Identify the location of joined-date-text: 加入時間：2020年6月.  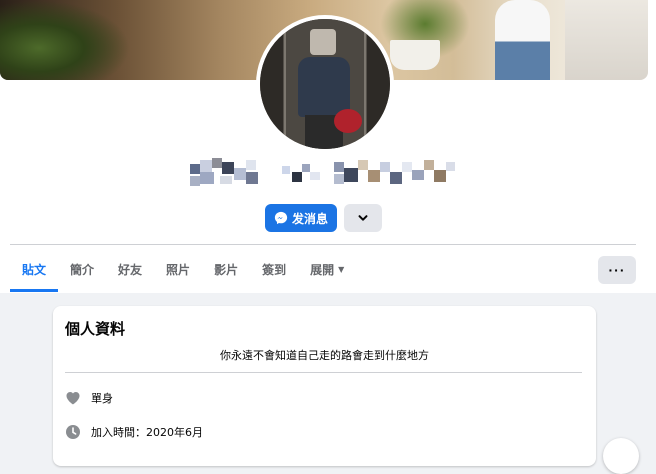
(147, 432).